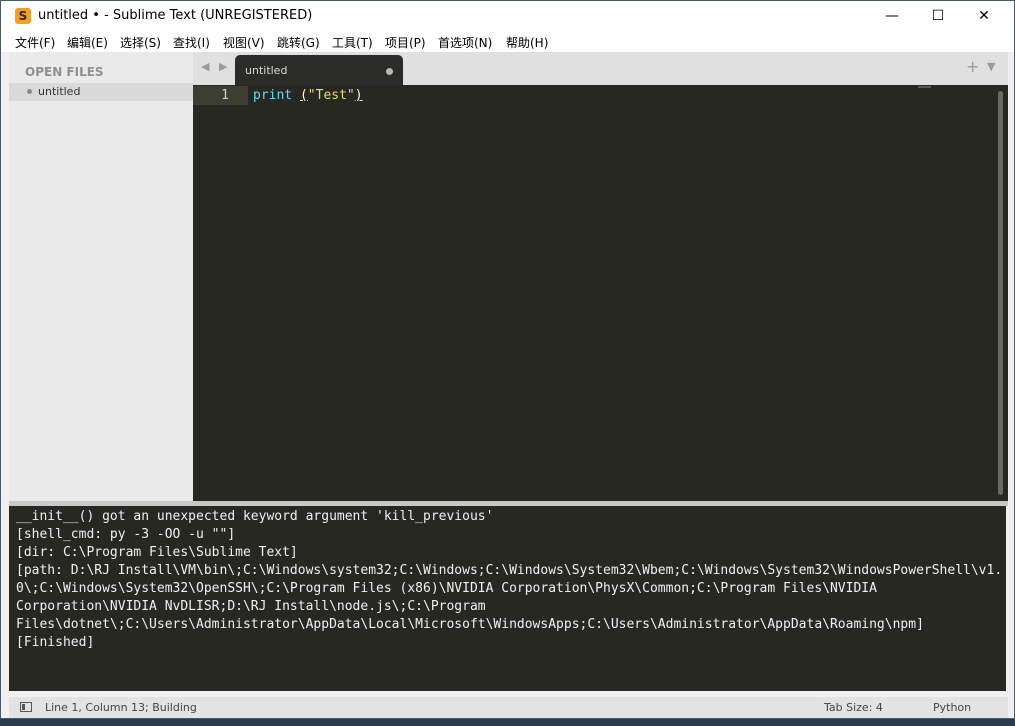 This screenshot has width=1015, height=726. What do you see at coordinates (600, 69) in the screenshot?
I see `tab-bar: ◀ ▶ untitled + ▼` at bounding box center [600, 69].